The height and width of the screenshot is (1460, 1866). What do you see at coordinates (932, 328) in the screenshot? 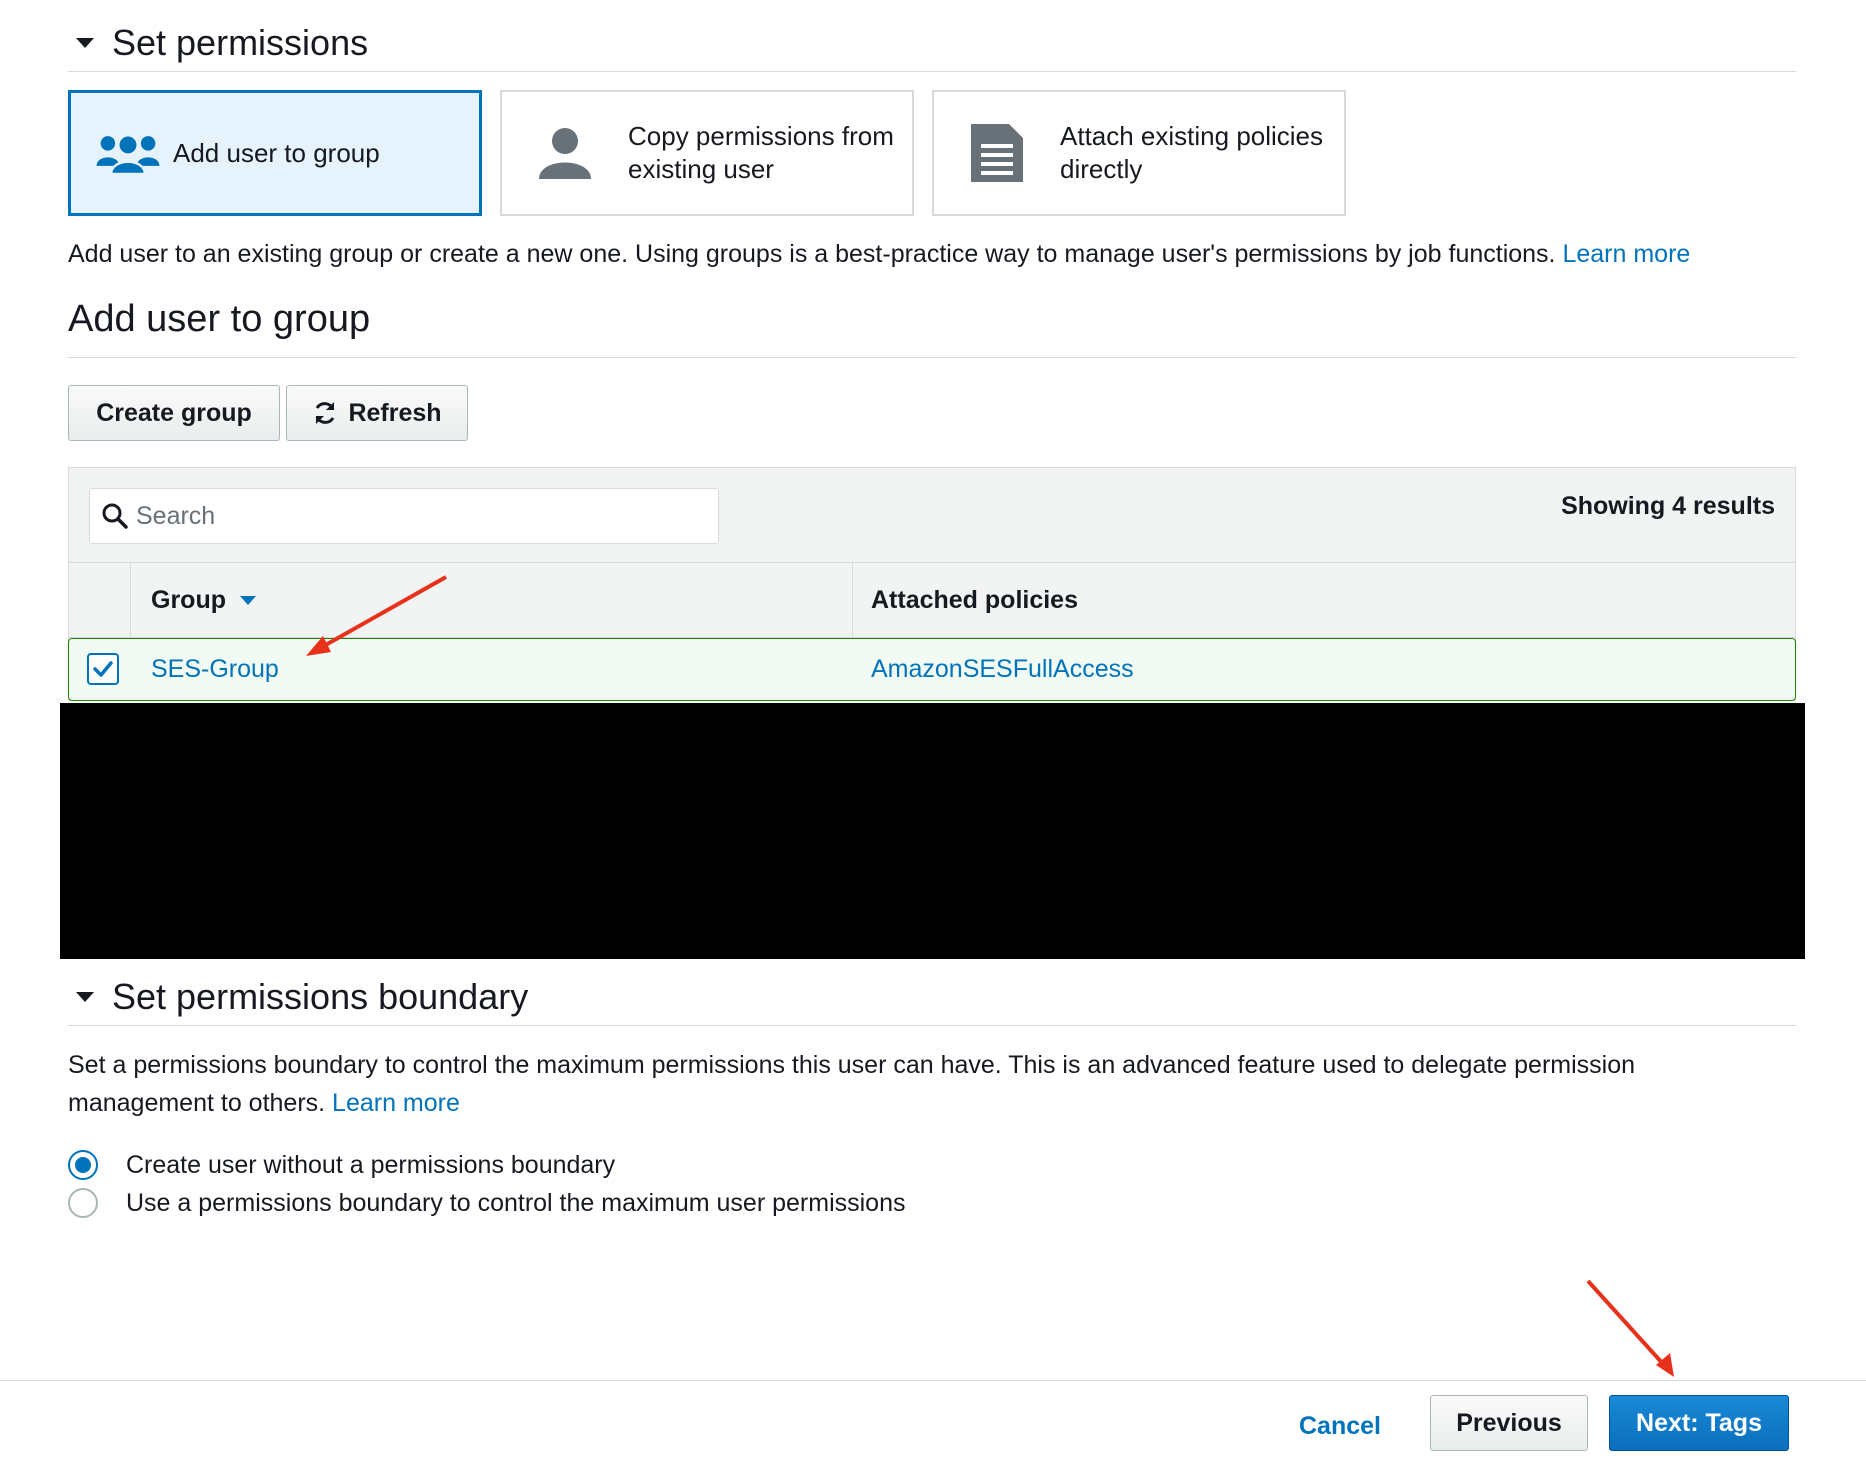
I see `add-user-to-group-heading: Add user to group` at bounding box center [932, 328].